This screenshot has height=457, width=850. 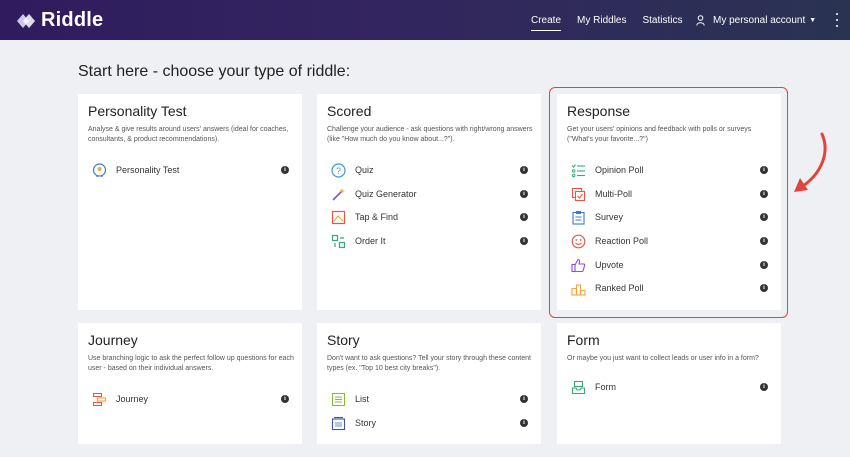 What do you see at coordinates (349, 111) in the screenshot?
I see `card-title: Scored` at bounding box center [349, 111].